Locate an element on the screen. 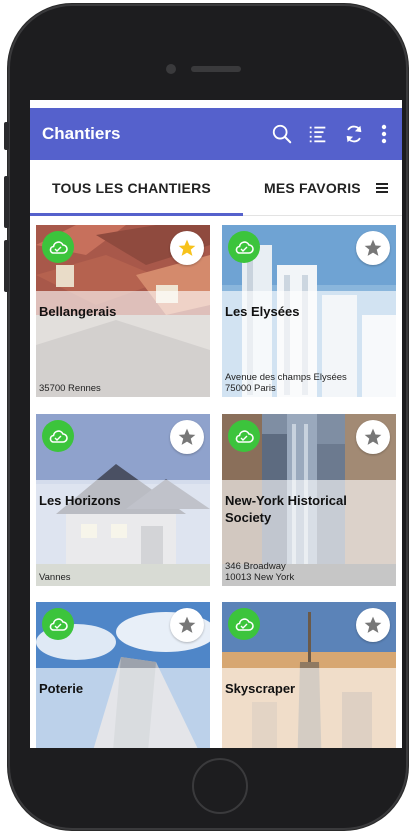  tab-all-sites: TOUS LES CHANTIERS is located at coordinates (131, 188).